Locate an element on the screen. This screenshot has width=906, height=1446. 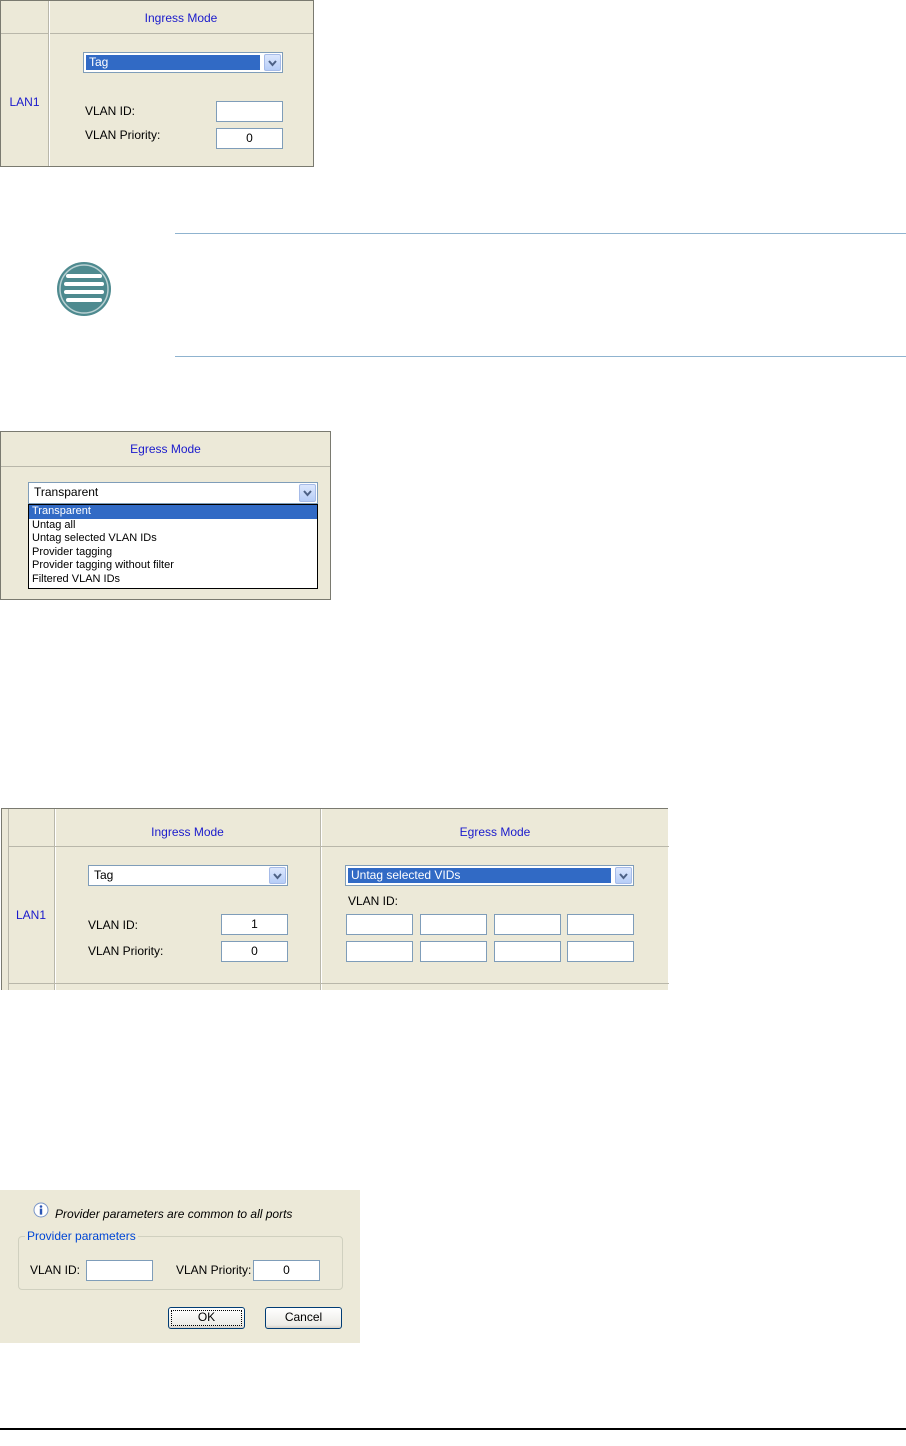
egress-mode-header: Egress Mode is located at coordinates (165, 449).